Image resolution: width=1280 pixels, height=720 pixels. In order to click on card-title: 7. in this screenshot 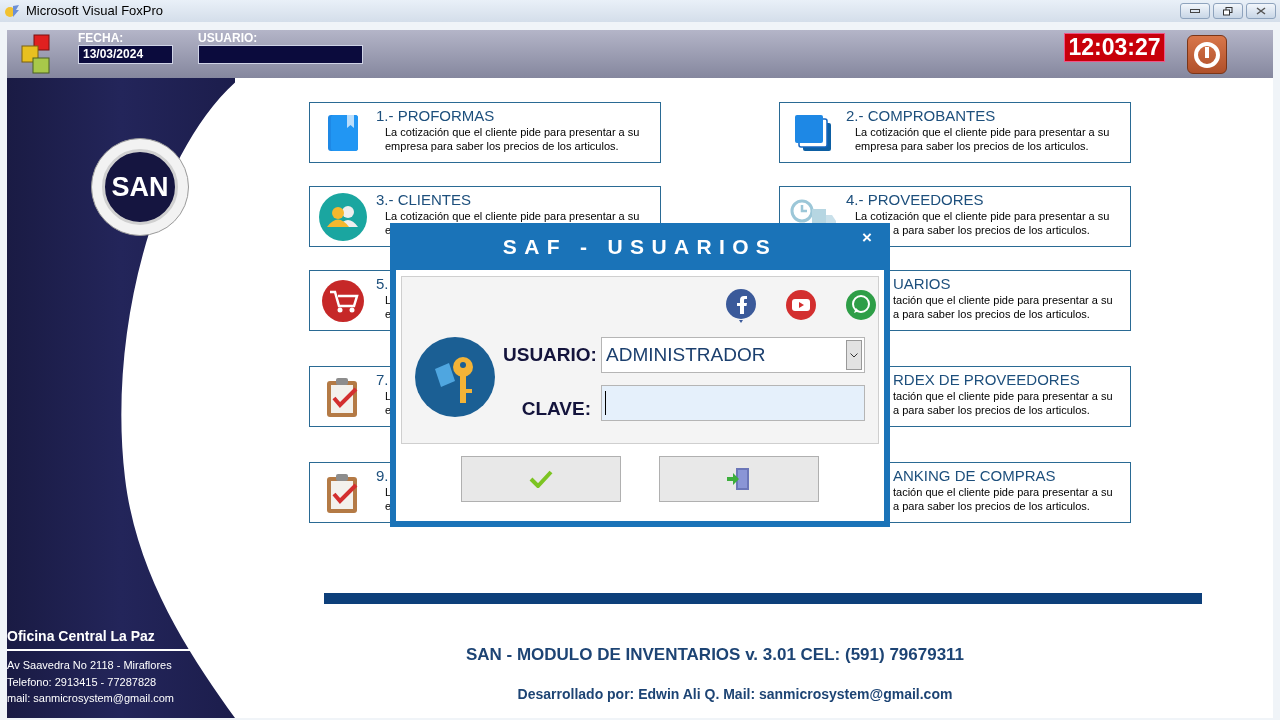, I will do `click(383, 379)`.